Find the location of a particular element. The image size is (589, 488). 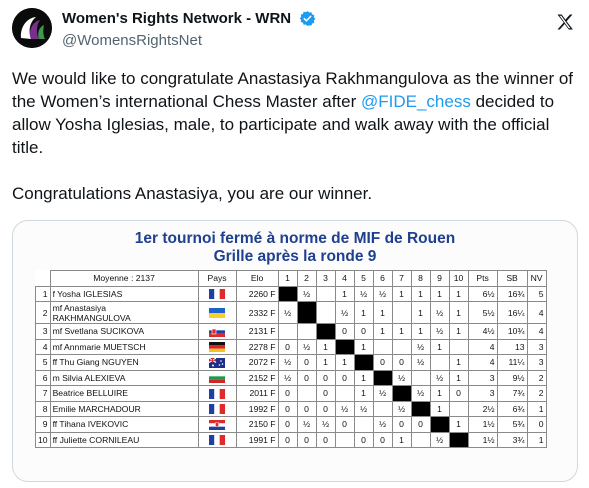

sb-cell: 11¼ is located at coordinates (512, 362).